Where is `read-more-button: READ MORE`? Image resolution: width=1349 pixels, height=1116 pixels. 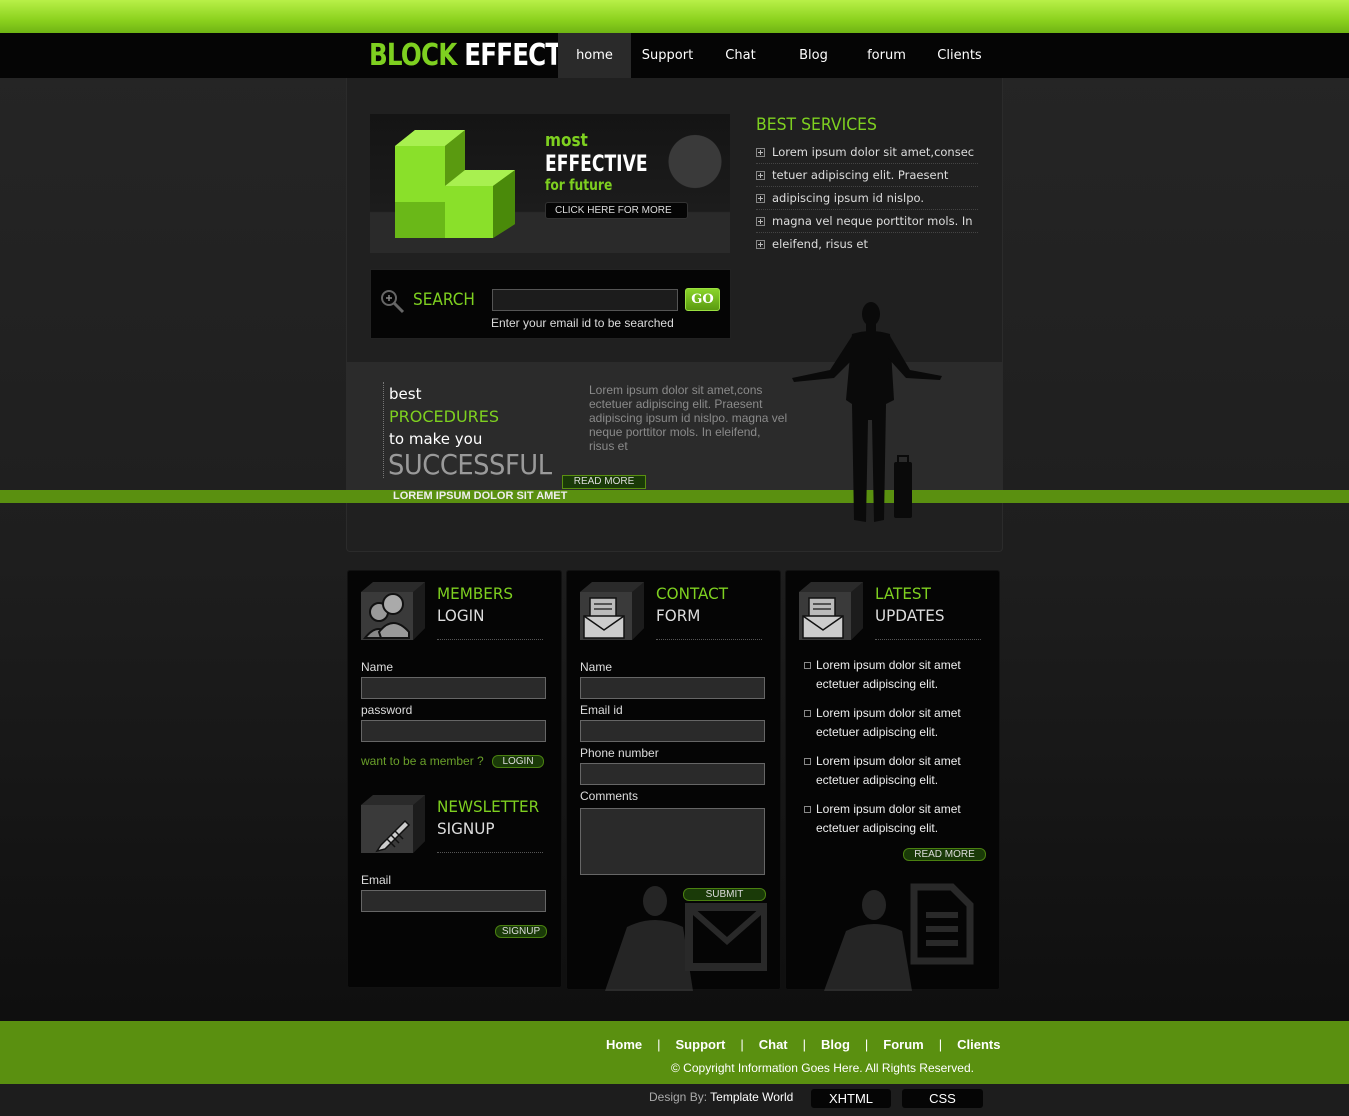
read-more-button: READ MORE is located at coordinates (604, 482).